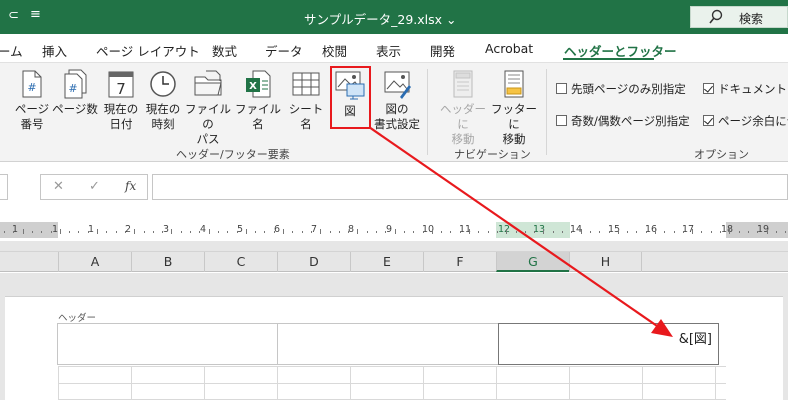 This screenshot has height=400, width=788. Describe the element at coordinates (208, 83) in the screenshot. I see `folder-icon` at that location.